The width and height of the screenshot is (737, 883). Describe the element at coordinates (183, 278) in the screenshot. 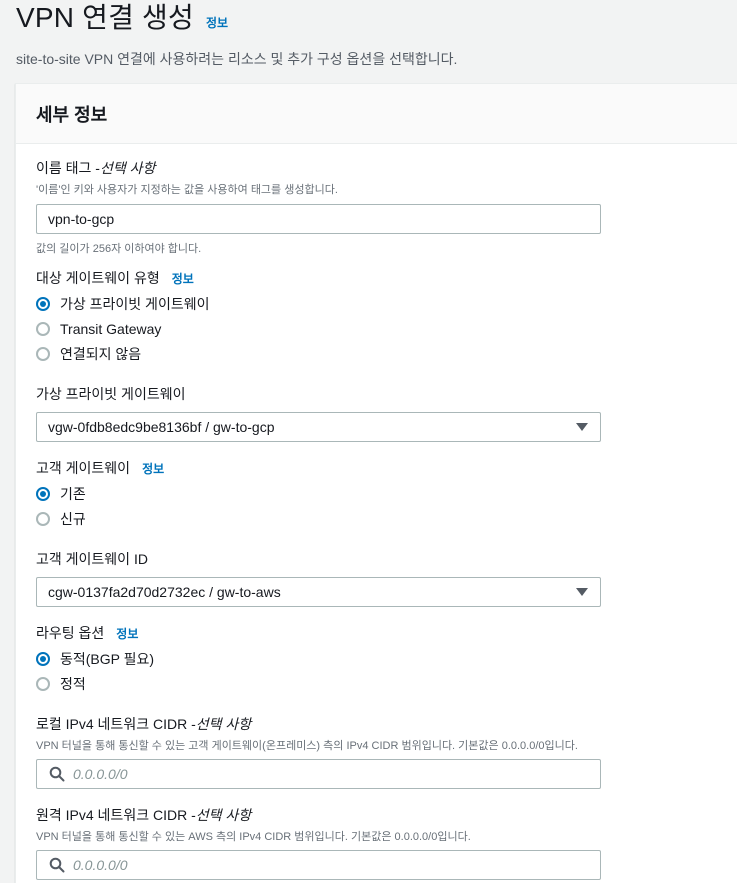

I see `target-gateway-type-info-link: 정보` at that location.